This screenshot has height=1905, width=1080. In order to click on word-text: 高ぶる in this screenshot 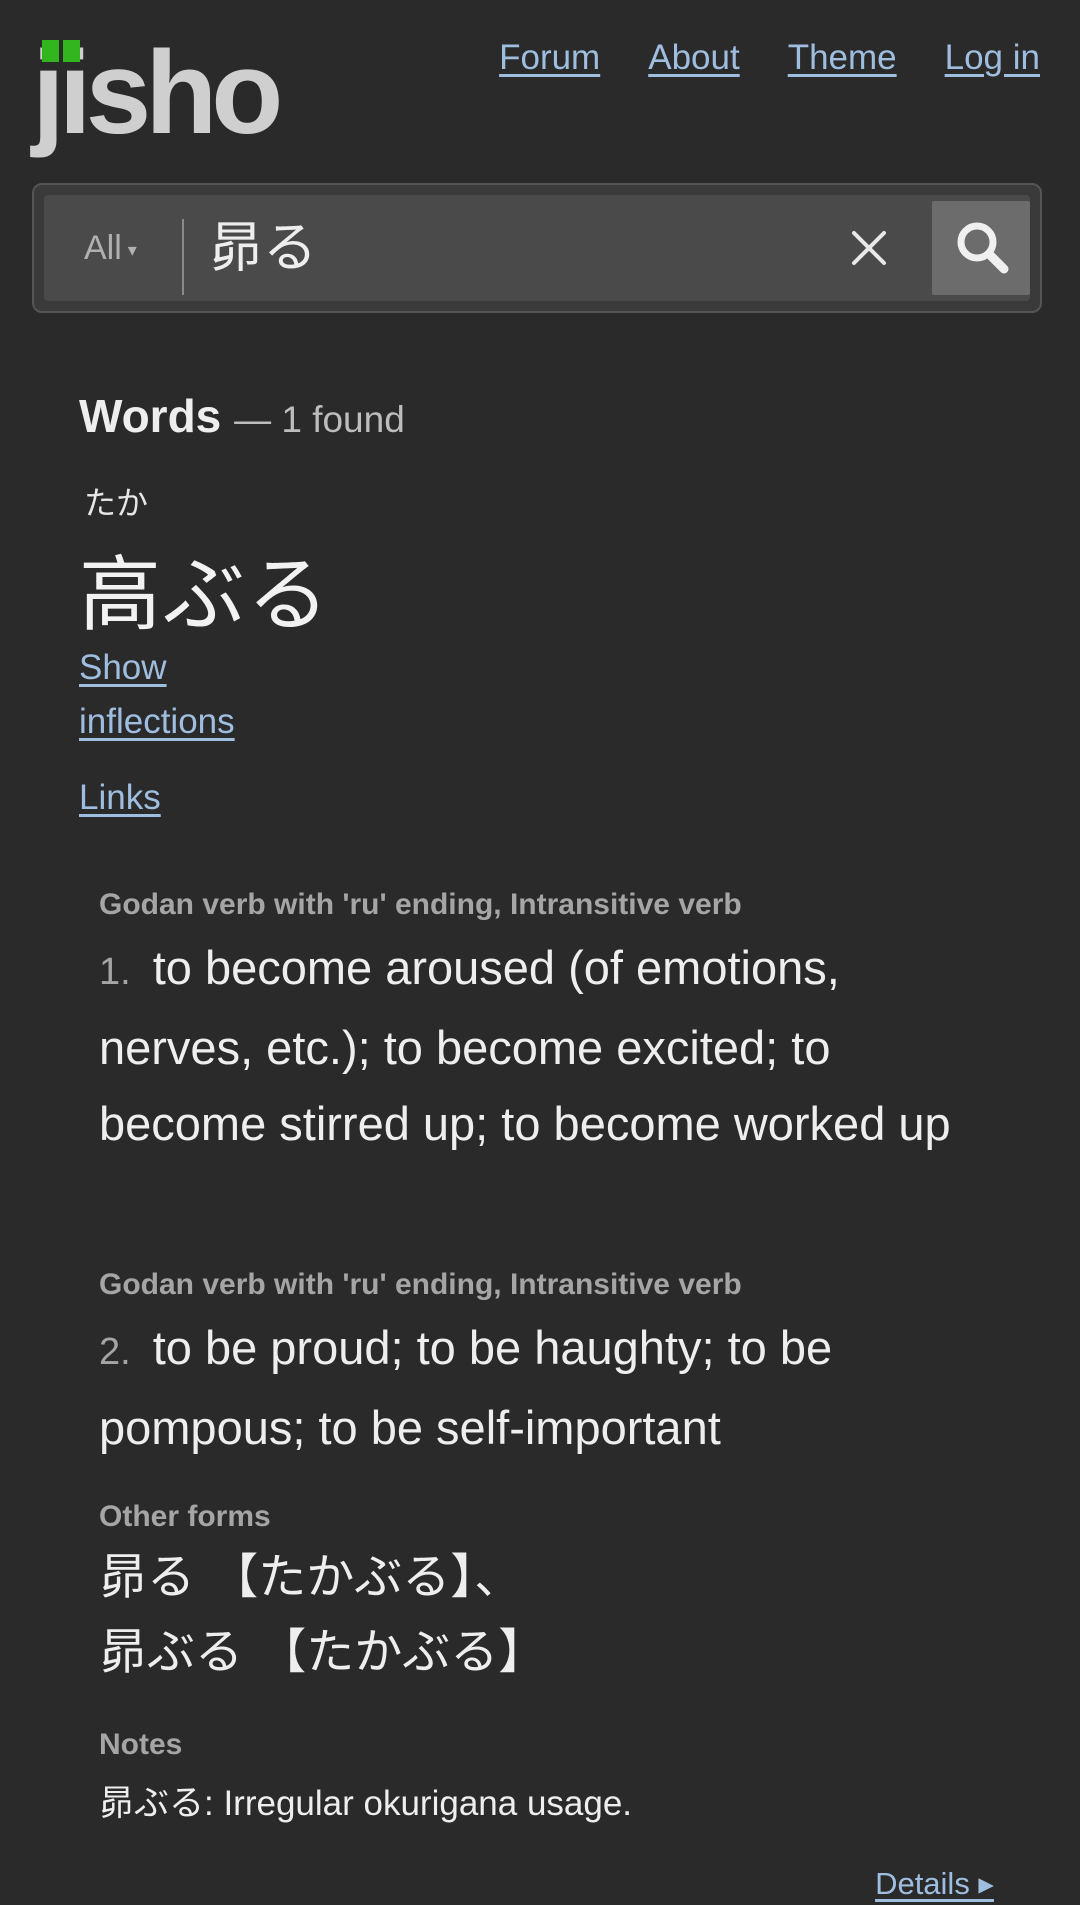, I will do `click(205, 595)`.